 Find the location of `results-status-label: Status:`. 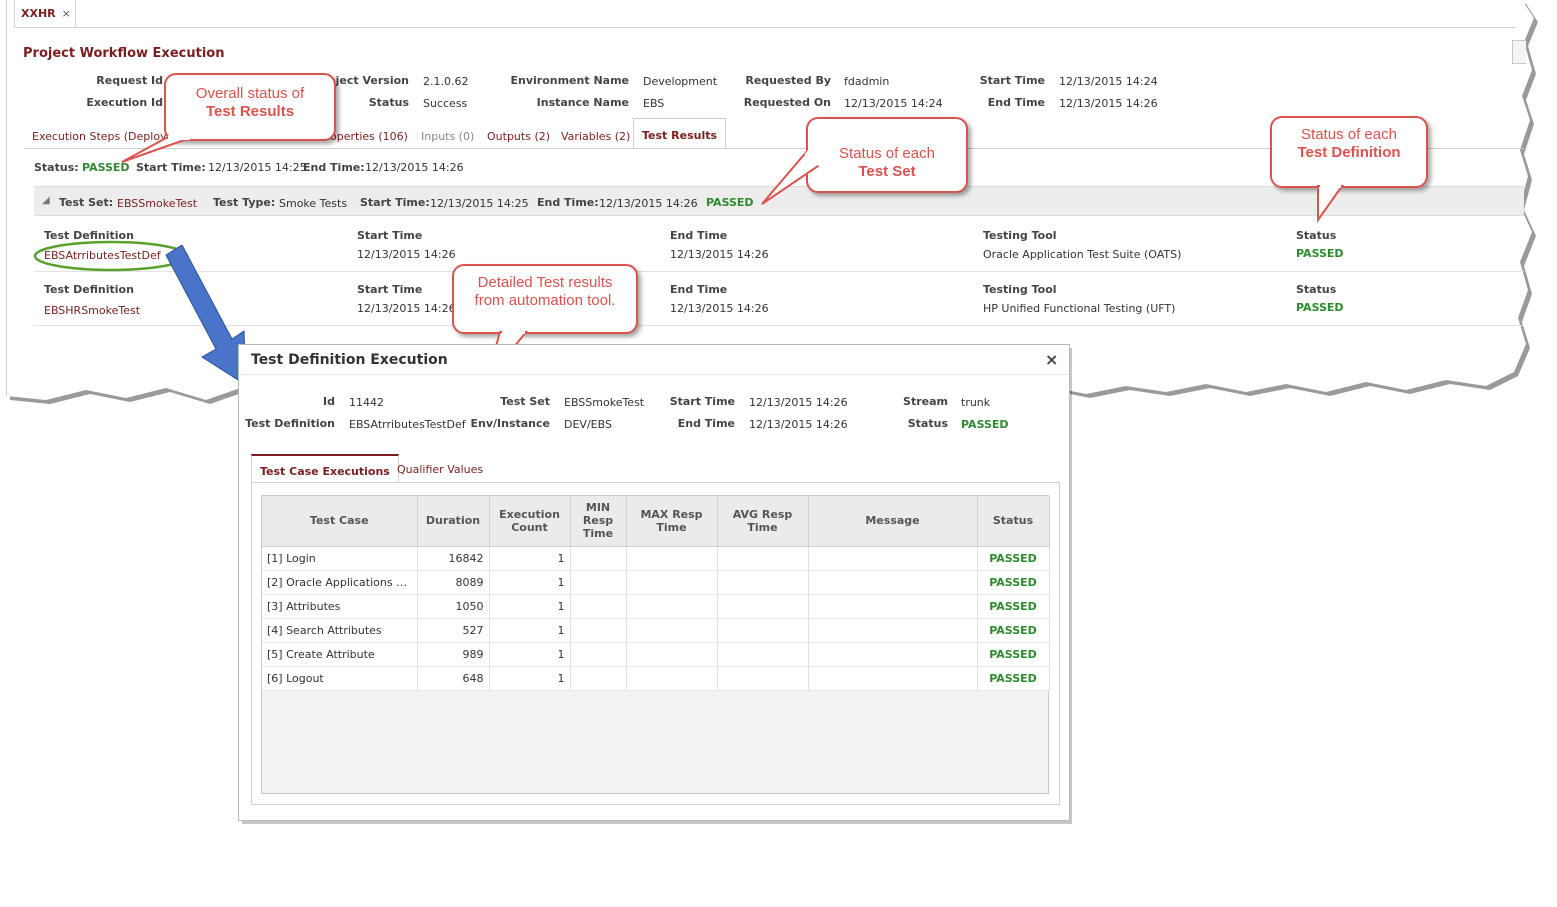

results-status-label: Status: is located at coordinates (56, 167).